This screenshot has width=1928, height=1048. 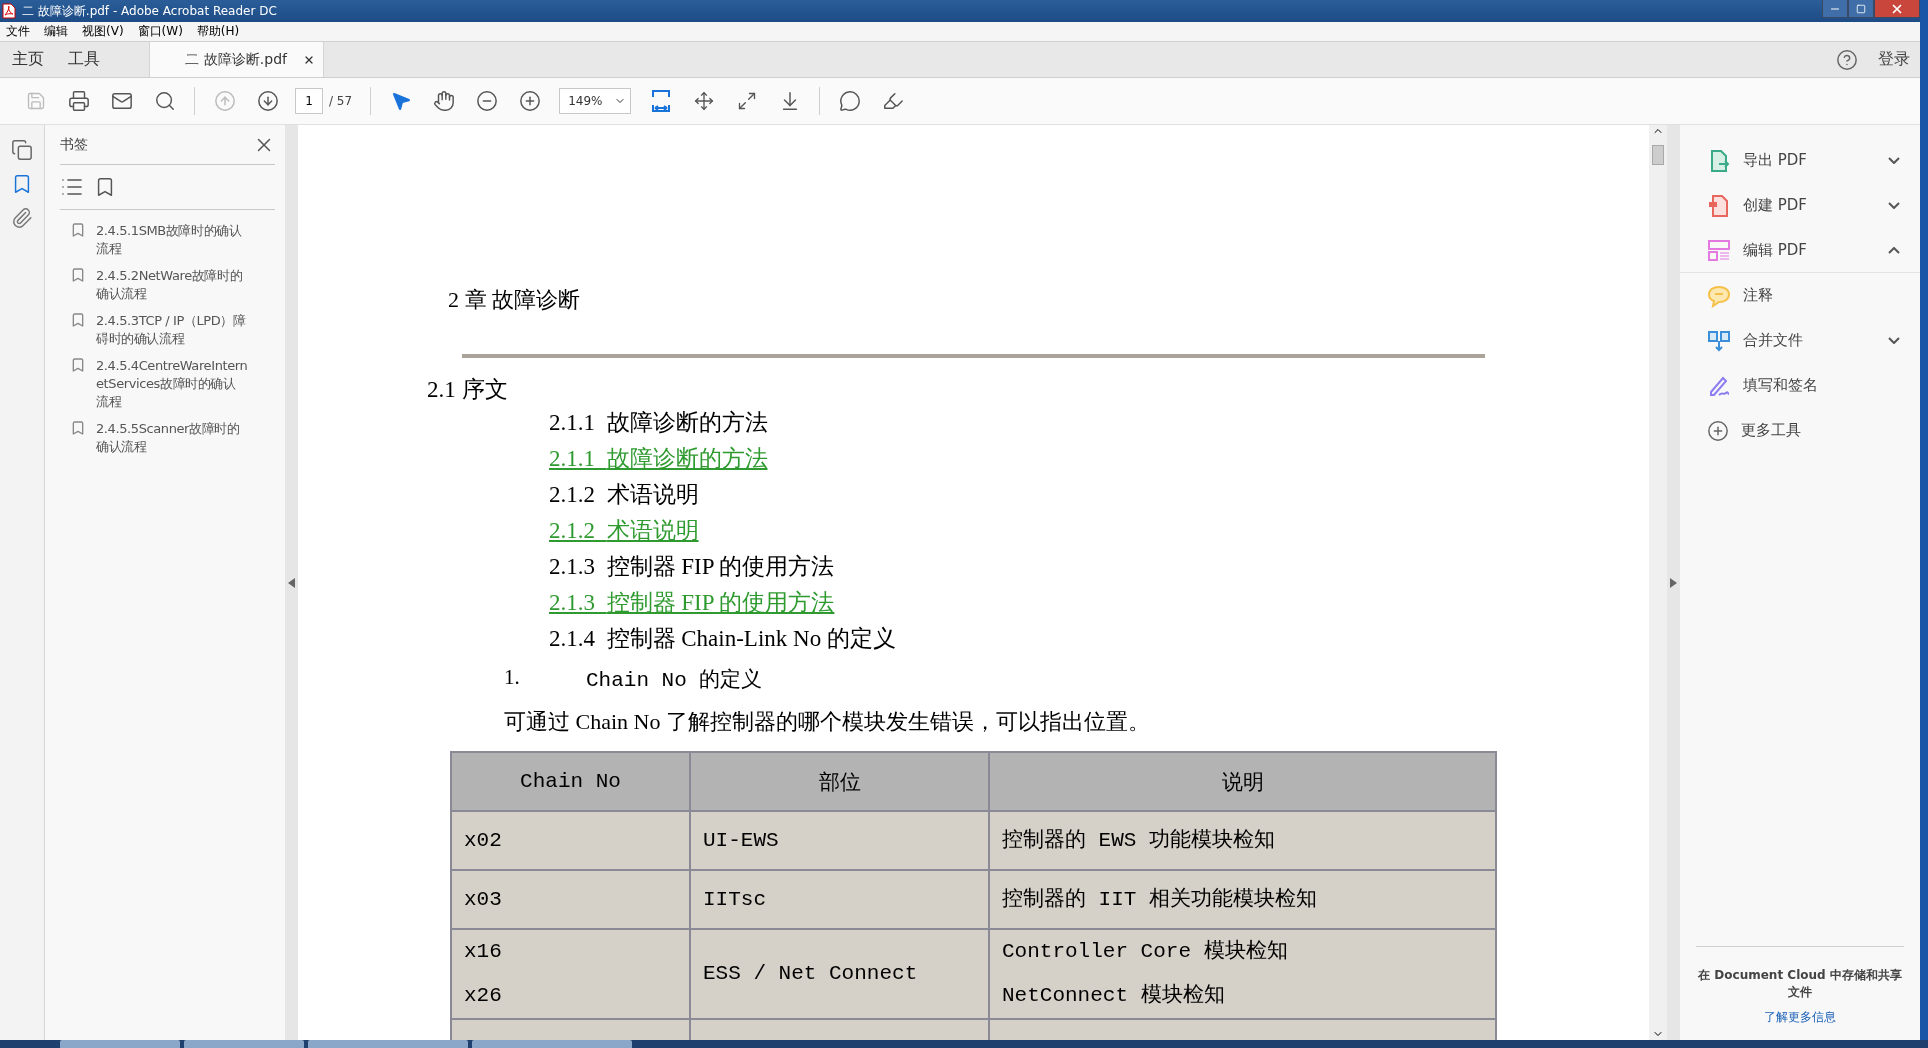 What do you see at coordinates (839, 974) in the screenshot?
I see `table-cell: ESS / Net Connect` at bounding box center [839, 974].